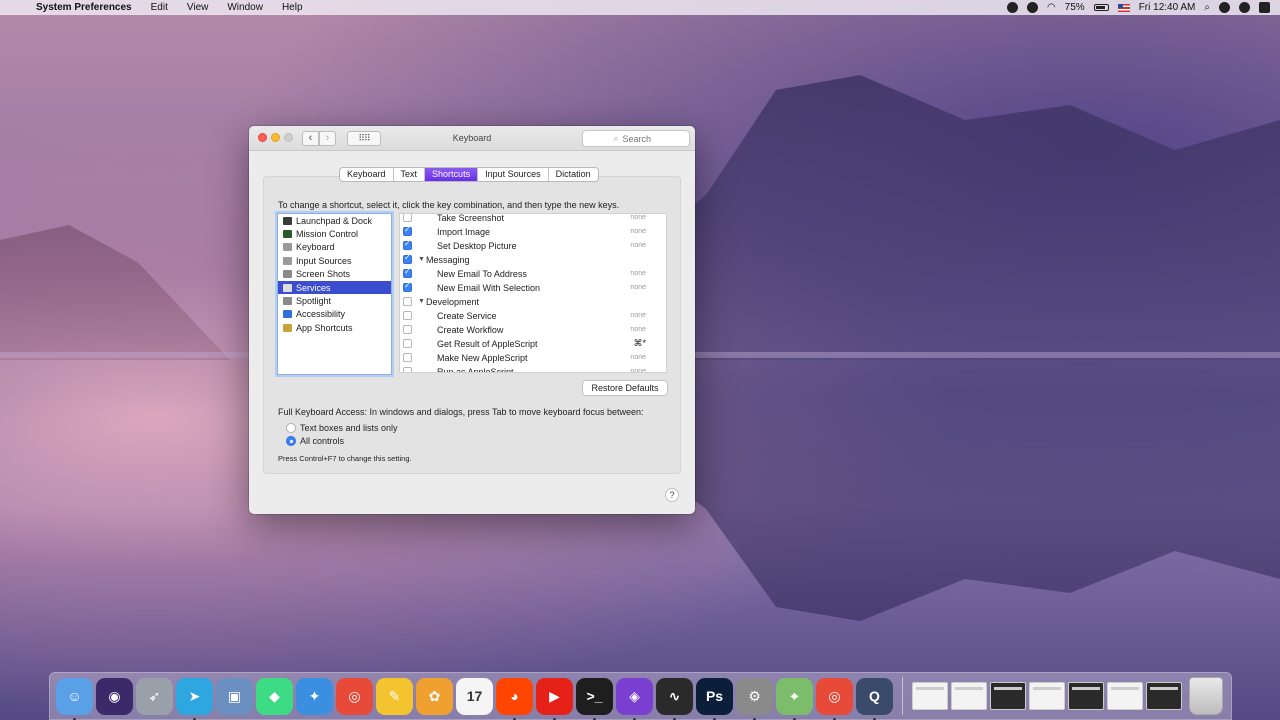 This screenshot has width=1280, height=720. What do you see at coordinates (354, 696) in the screenshot?
I see `dock-chrome-icon: ◎` at bounding box center [354, 696].